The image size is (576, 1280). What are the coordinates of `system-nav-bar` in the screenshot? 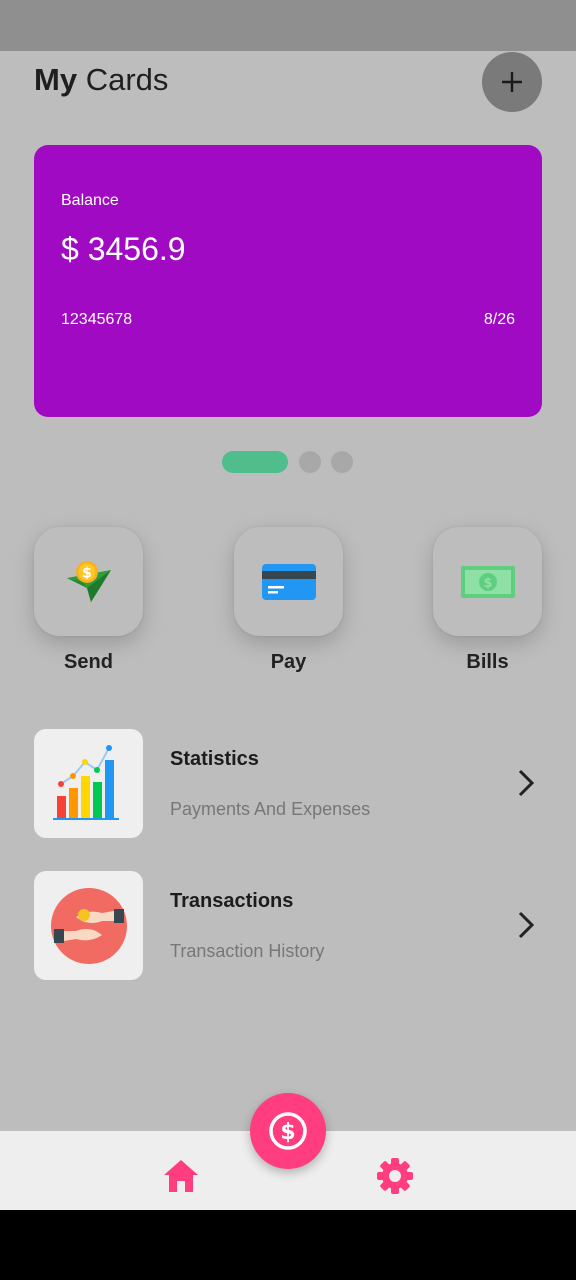 It's located at (288, 1245).